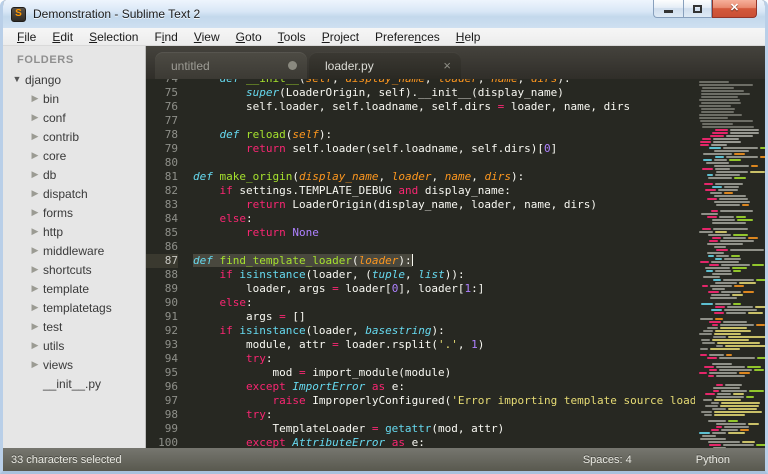  I want to click on code-line: 96 except ImportError as e:, so click(422, 387).